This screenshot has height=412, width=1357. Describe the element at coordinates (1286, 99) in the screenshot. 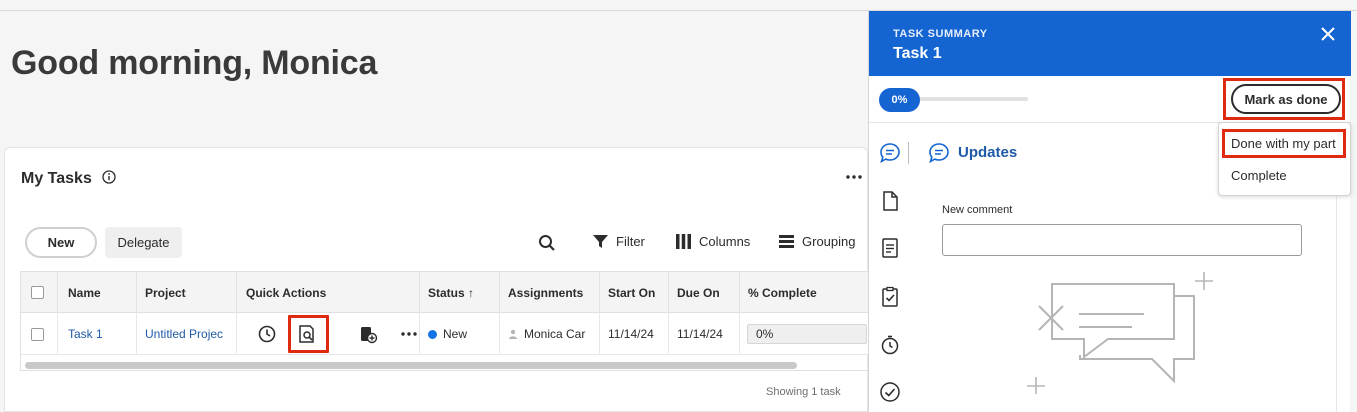

I see `mark-as-done-button: Mark as done` at that location.